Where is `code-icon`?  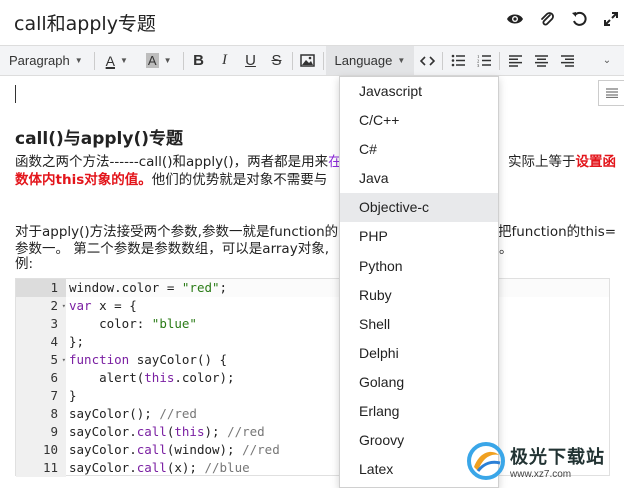
code-icon is located at coordinates (427, 60).